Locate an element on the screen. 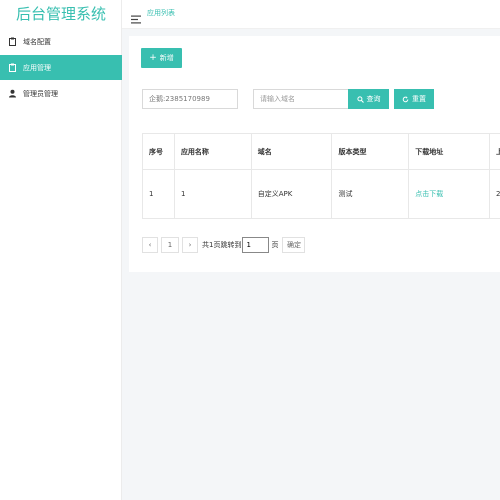 The image size is (500, 500). reset-button: 重置 is located at coordinates (414, 99).